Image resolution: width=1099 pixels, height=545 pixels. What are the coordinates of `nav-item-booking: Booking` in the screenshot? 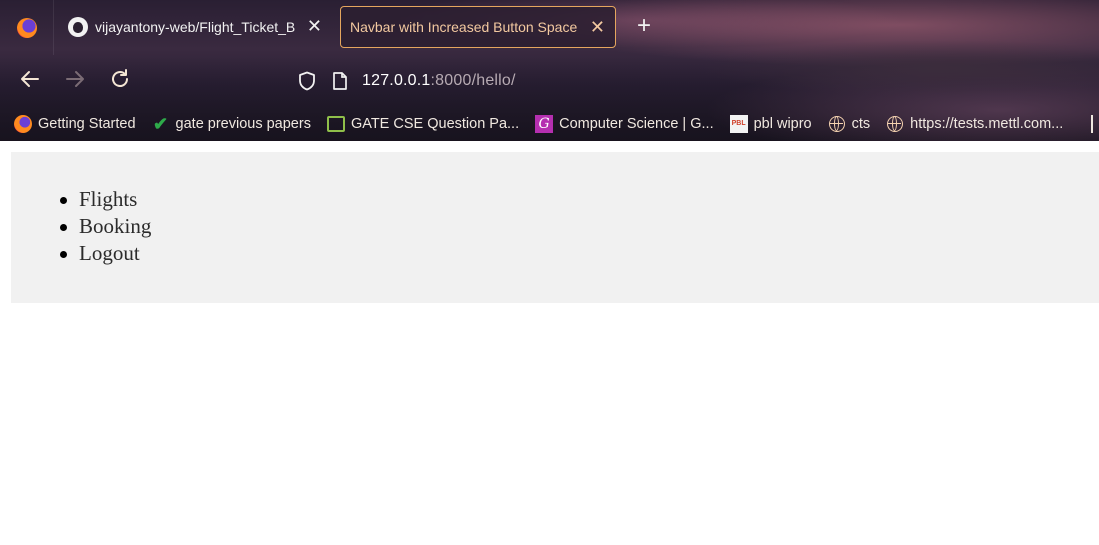 It's located at (105, 226).